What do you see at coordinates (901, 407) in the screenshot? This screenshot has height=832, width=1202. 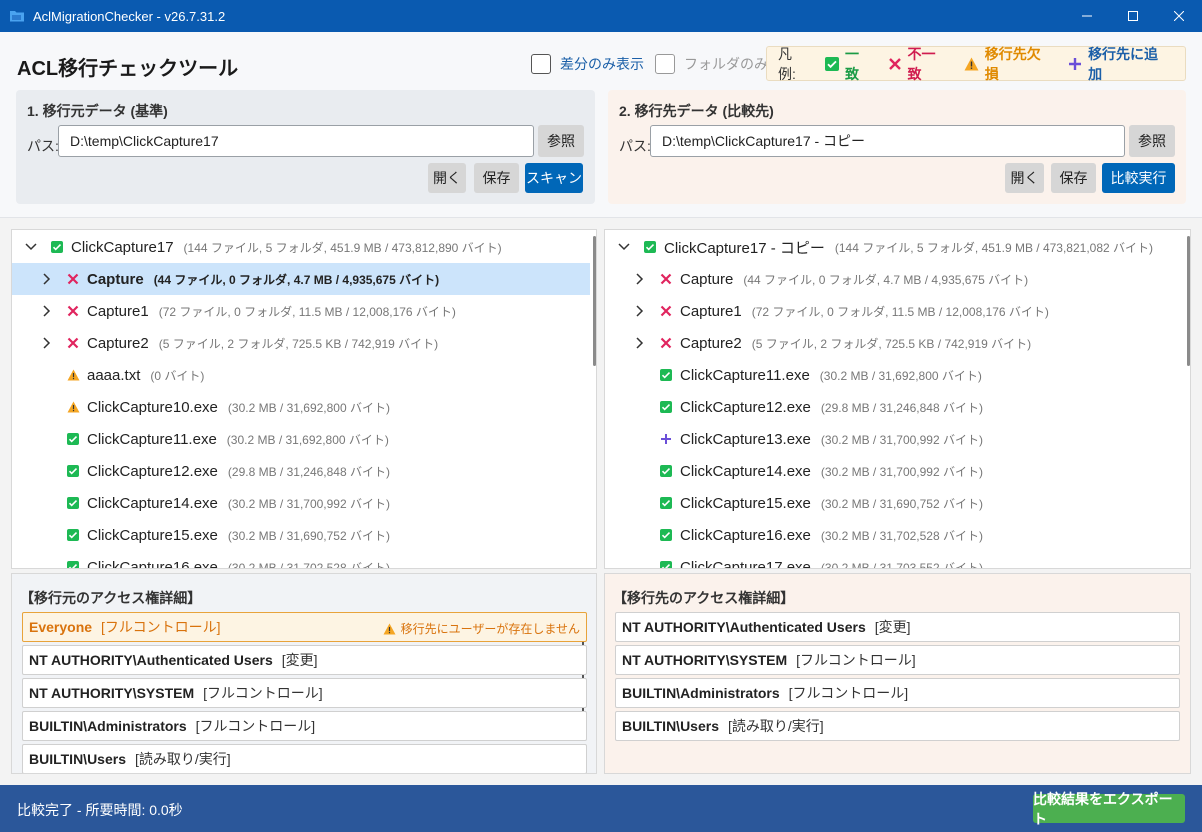 I see `tree-item-meta: (29.8 MB / 31,246,848 バイト)` at bounding box center [901, 407].